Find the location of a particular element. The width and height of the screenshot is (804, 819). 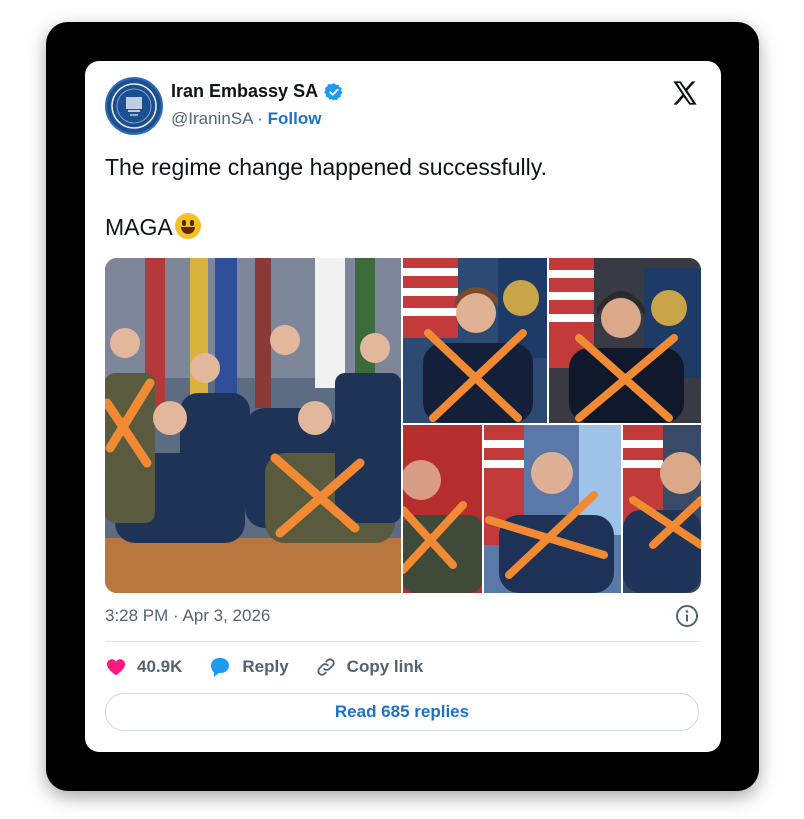

account-name-row: Iran Embassy SA is located at coordinates (257, 91).